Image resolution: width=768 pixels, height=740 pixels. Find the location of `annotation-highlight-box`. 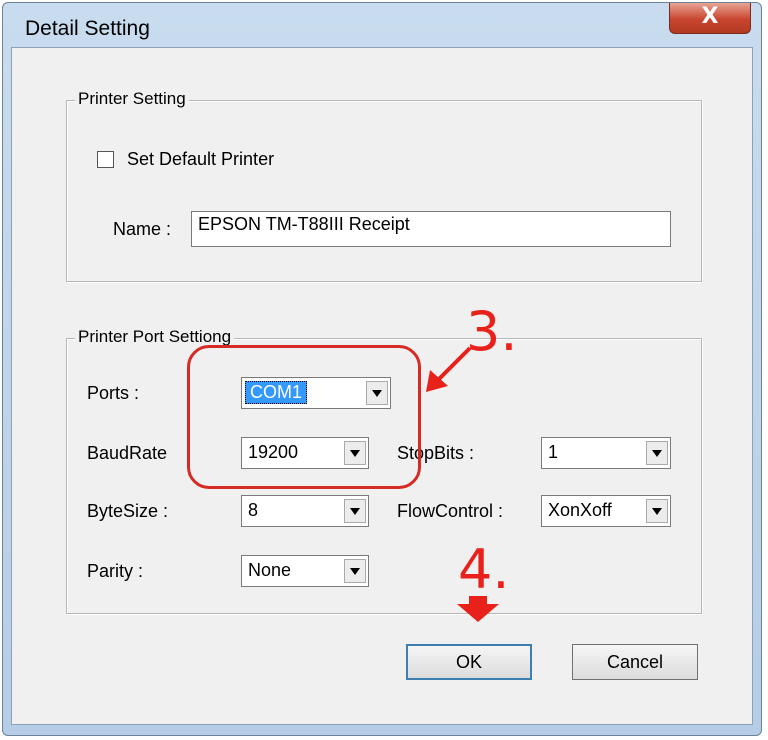

annotation-highlight-box is located at coordinates (304, 417).